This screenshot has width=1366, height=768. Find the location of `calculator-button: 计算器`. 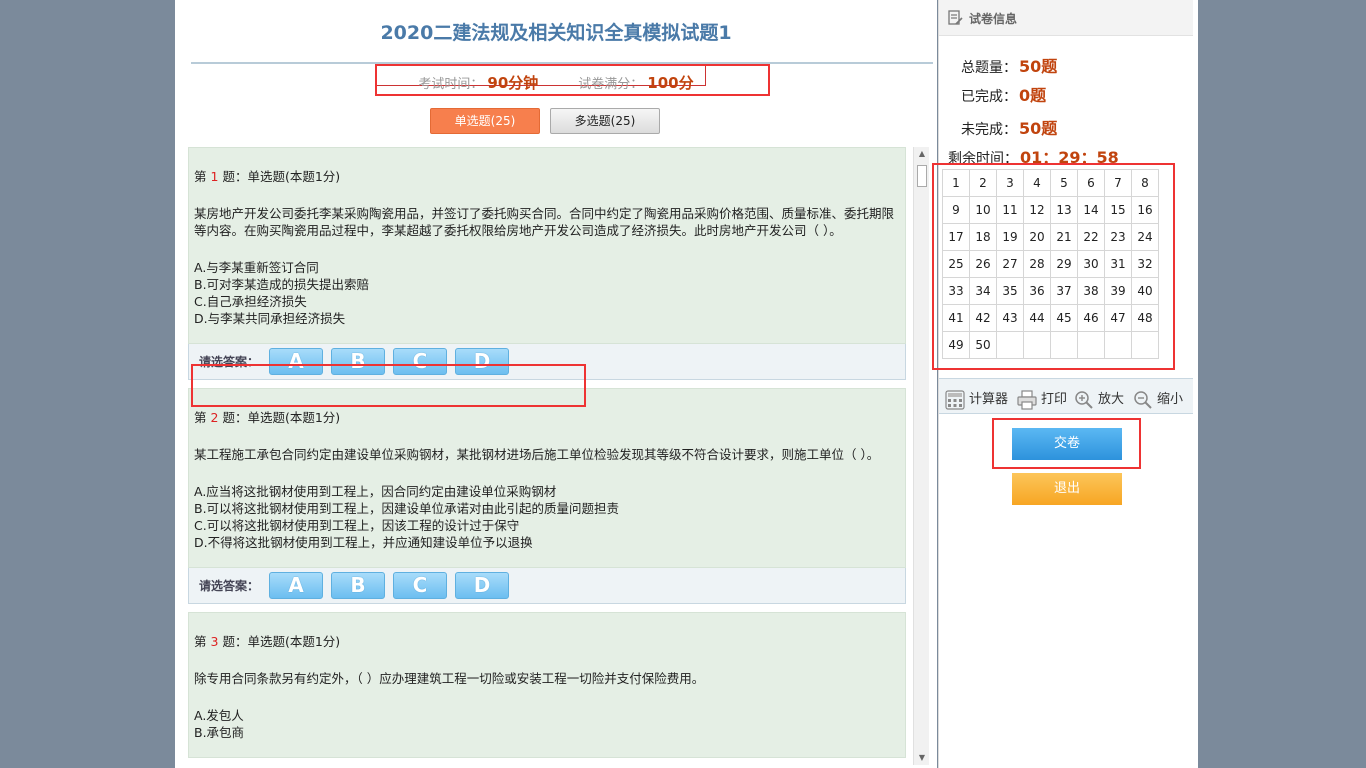

calculator-button: 计算器 is located at coordinates (976, 399).